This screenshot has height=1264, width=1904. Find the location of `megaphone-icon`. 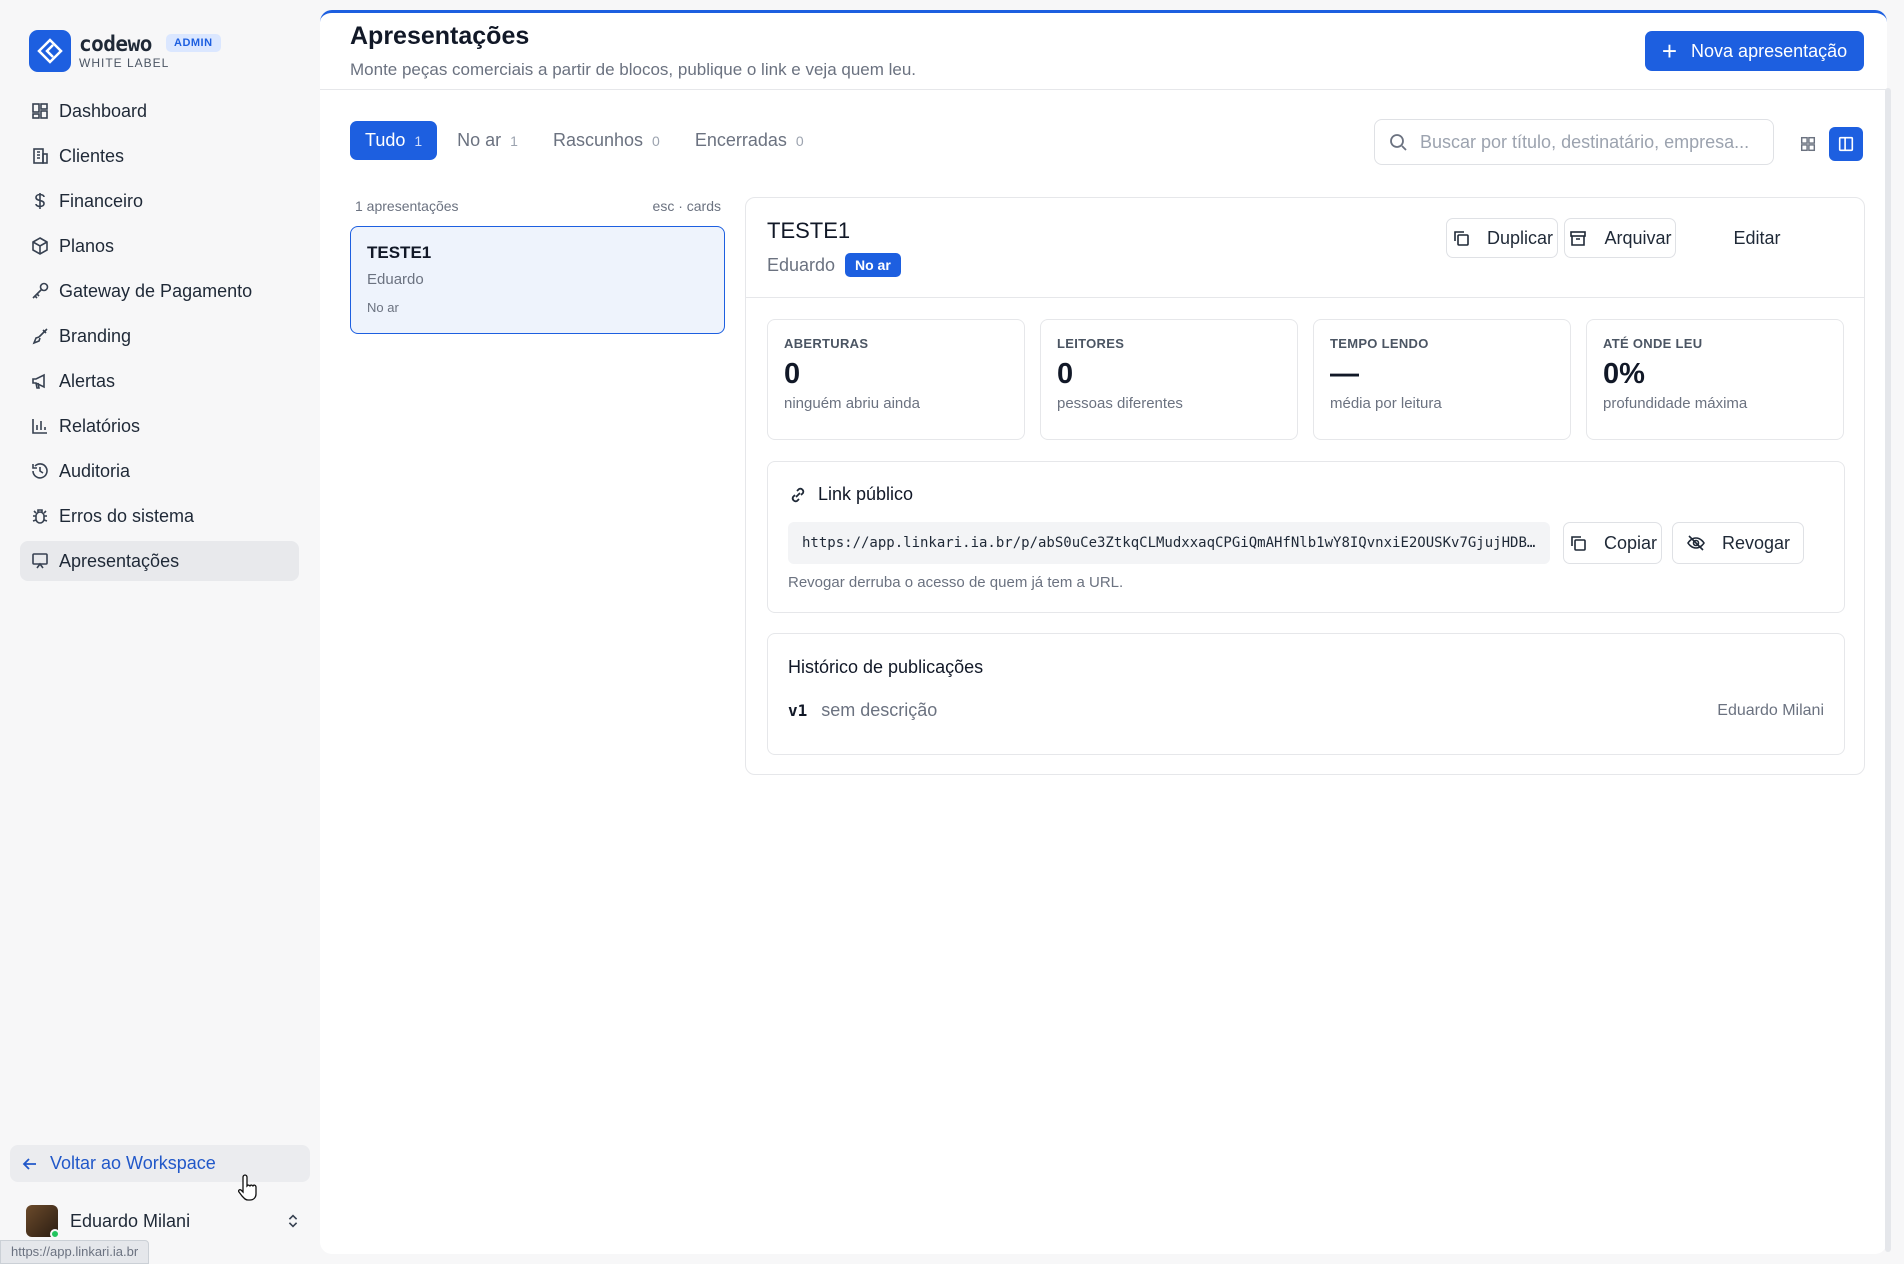

megaphone-icon is located at coordinates (38, 381).